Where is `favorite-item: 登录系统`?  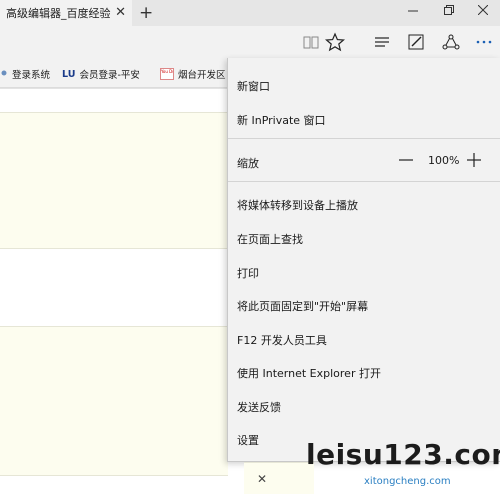
favorite-item: 登录系统 is located at coordinates (25, 74).